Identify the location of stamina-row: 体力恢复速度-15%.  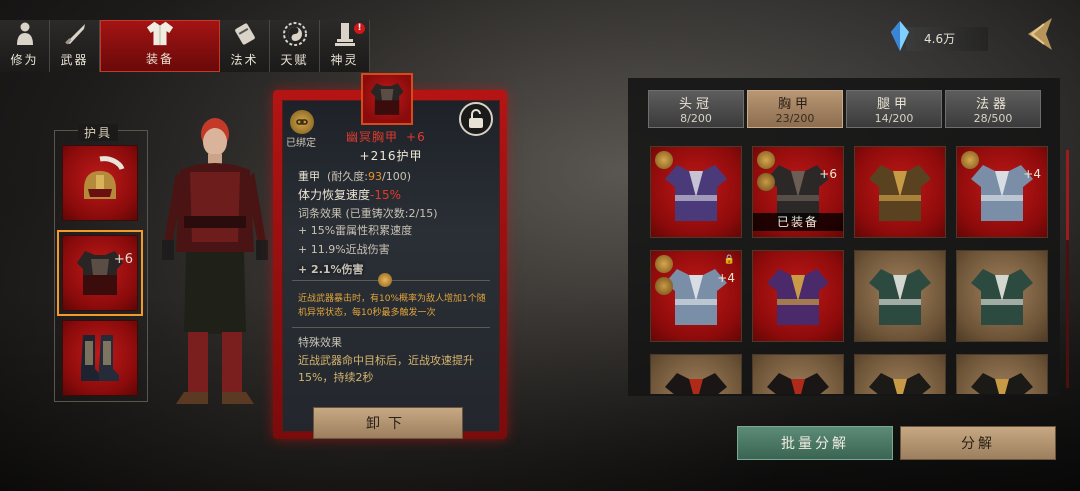
(349, 194).